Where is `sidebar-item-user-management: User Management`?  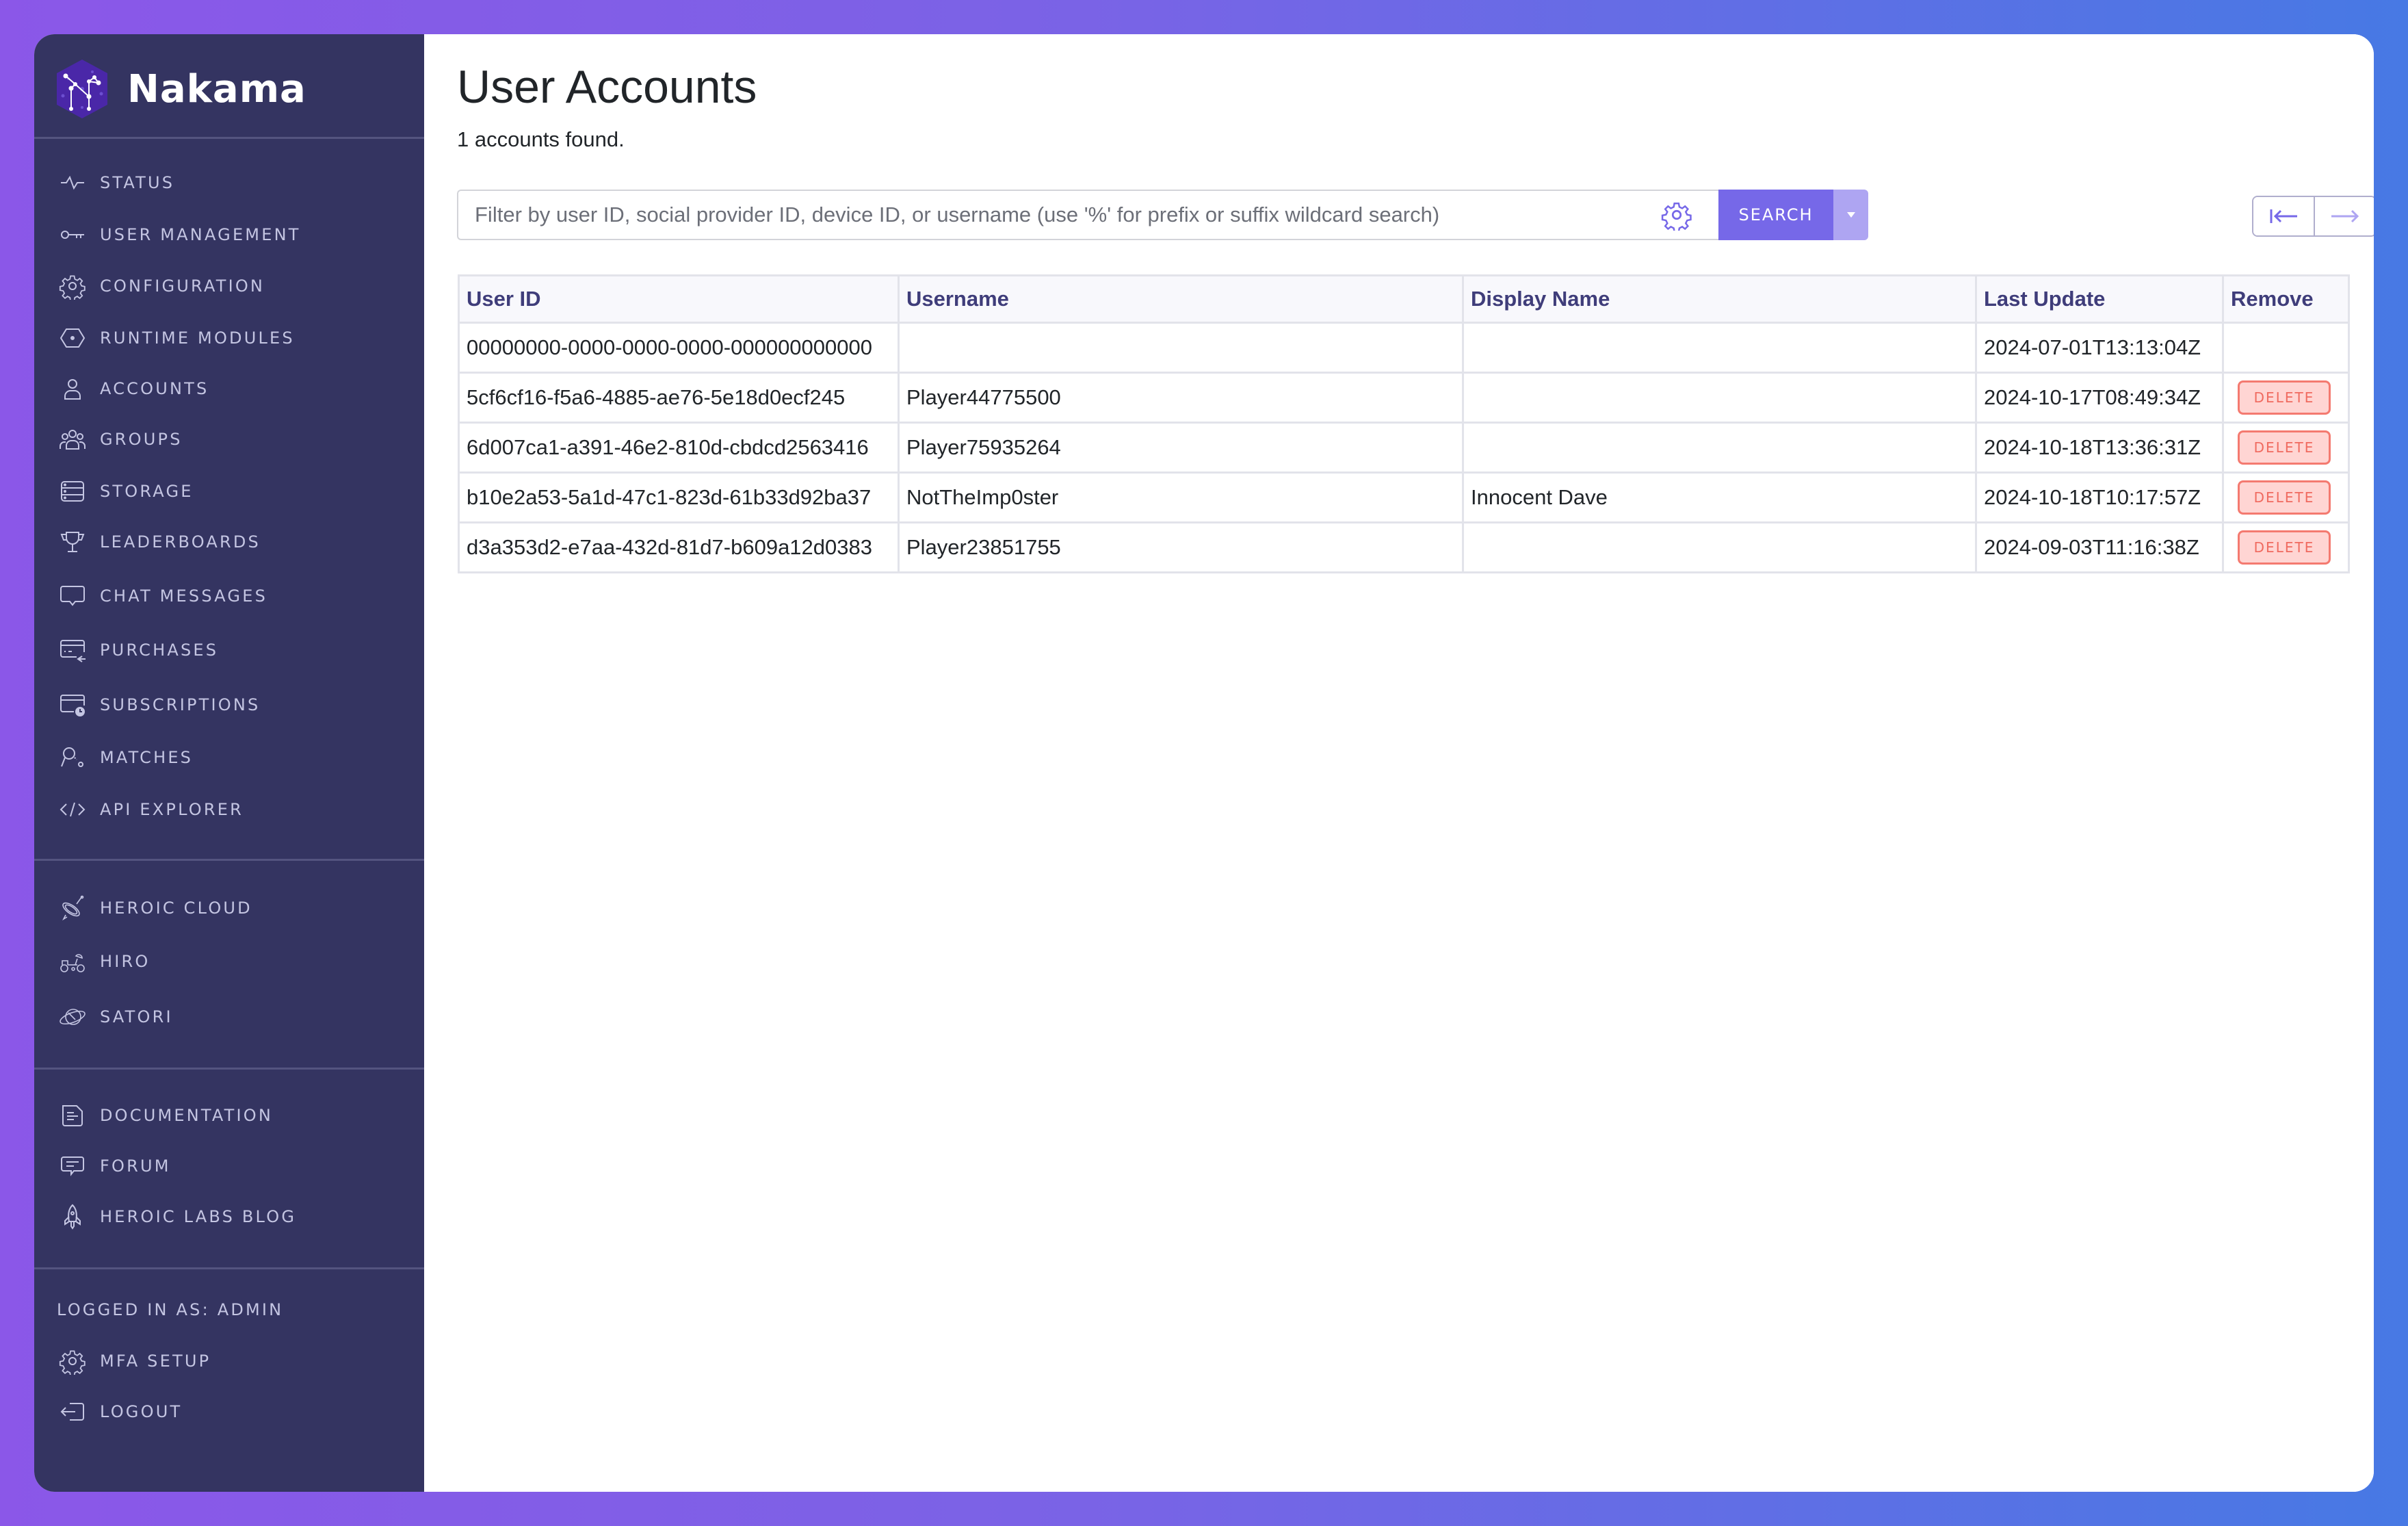
sidebar-item-user-management: User Management is located at coordinates (180, 234).